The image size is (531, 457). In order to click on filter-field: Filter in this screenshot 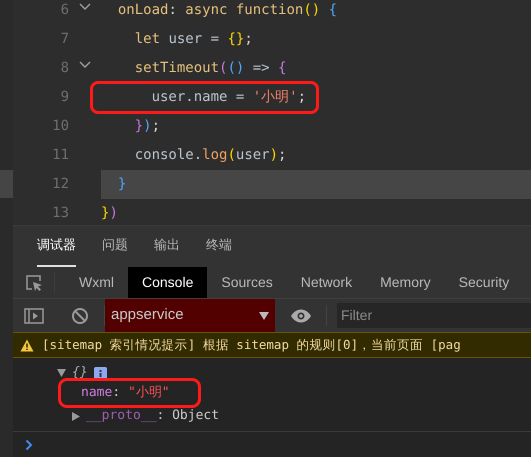, I will do `click(434, 315)`.